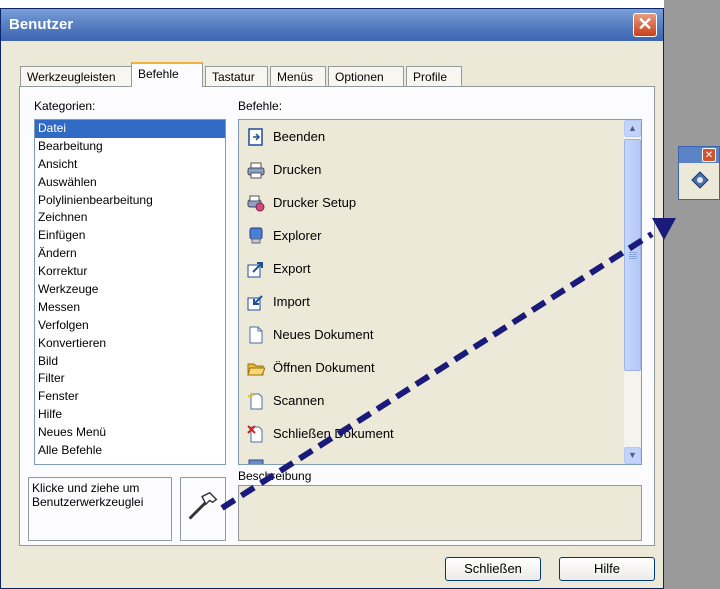  Describe the element at coordinates (130, 254) in the screenshot. I see `category-item: Ändern` at that location.